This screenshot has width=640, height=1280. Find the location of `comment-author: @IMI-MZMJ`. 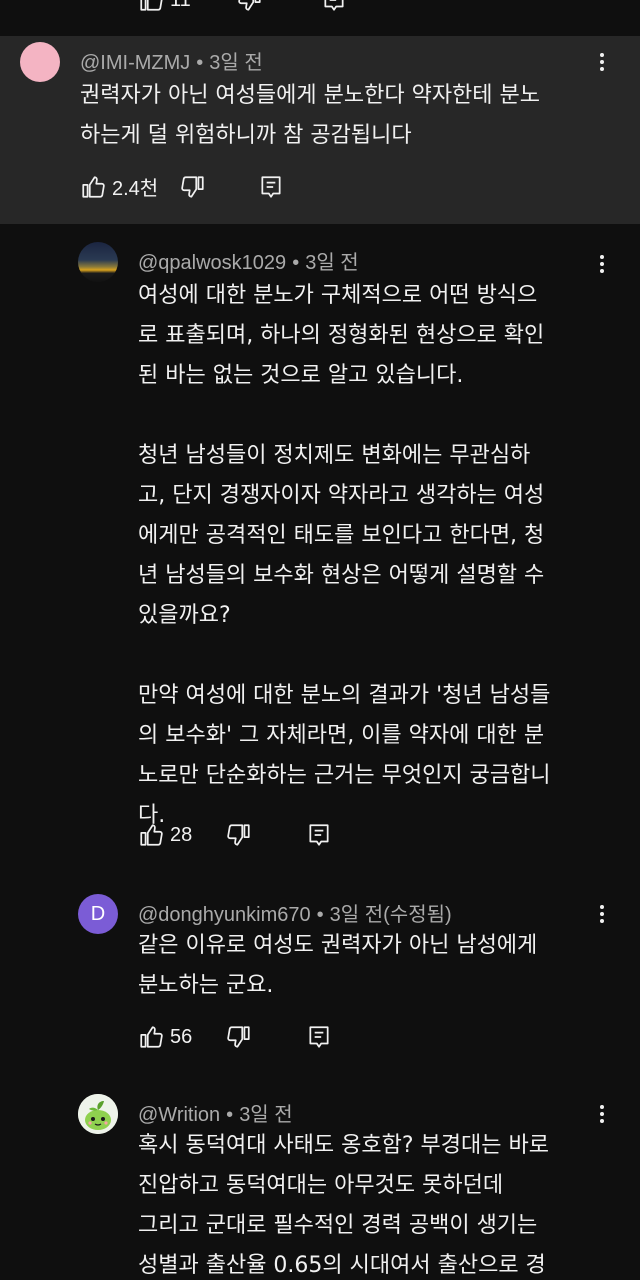

comment-author: @IMI-MZMJ is located at coordinates (135, 63).